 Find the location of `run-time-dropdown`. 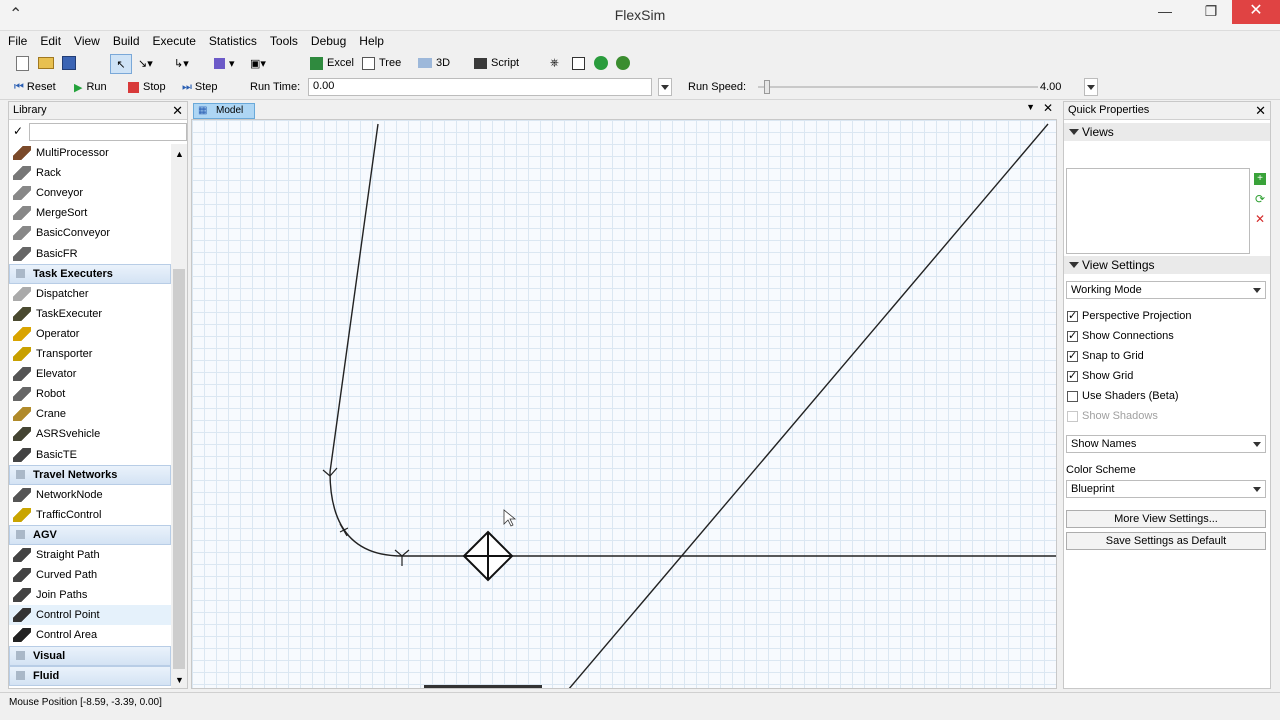

run-time-dropdown is located at coordinates (665, 87).